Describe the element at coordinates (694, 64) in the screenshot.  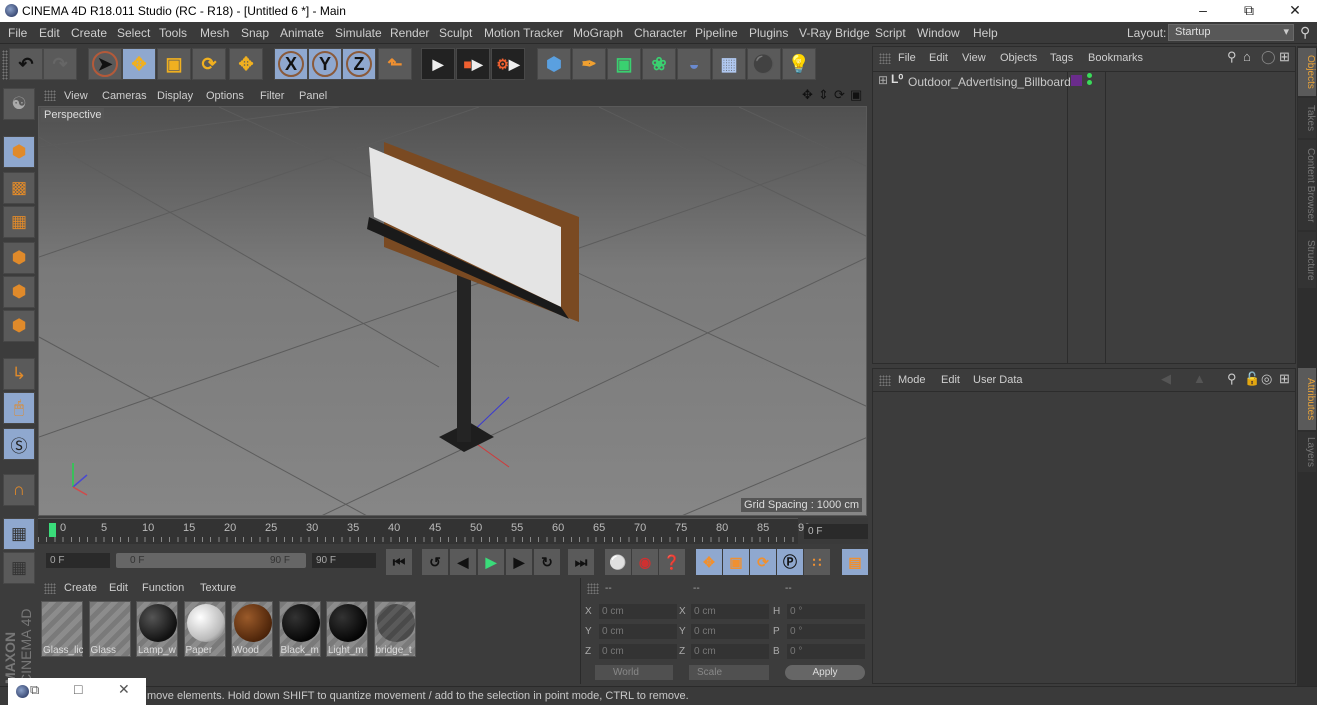
I see `deformer-icon: ◒` at that location.